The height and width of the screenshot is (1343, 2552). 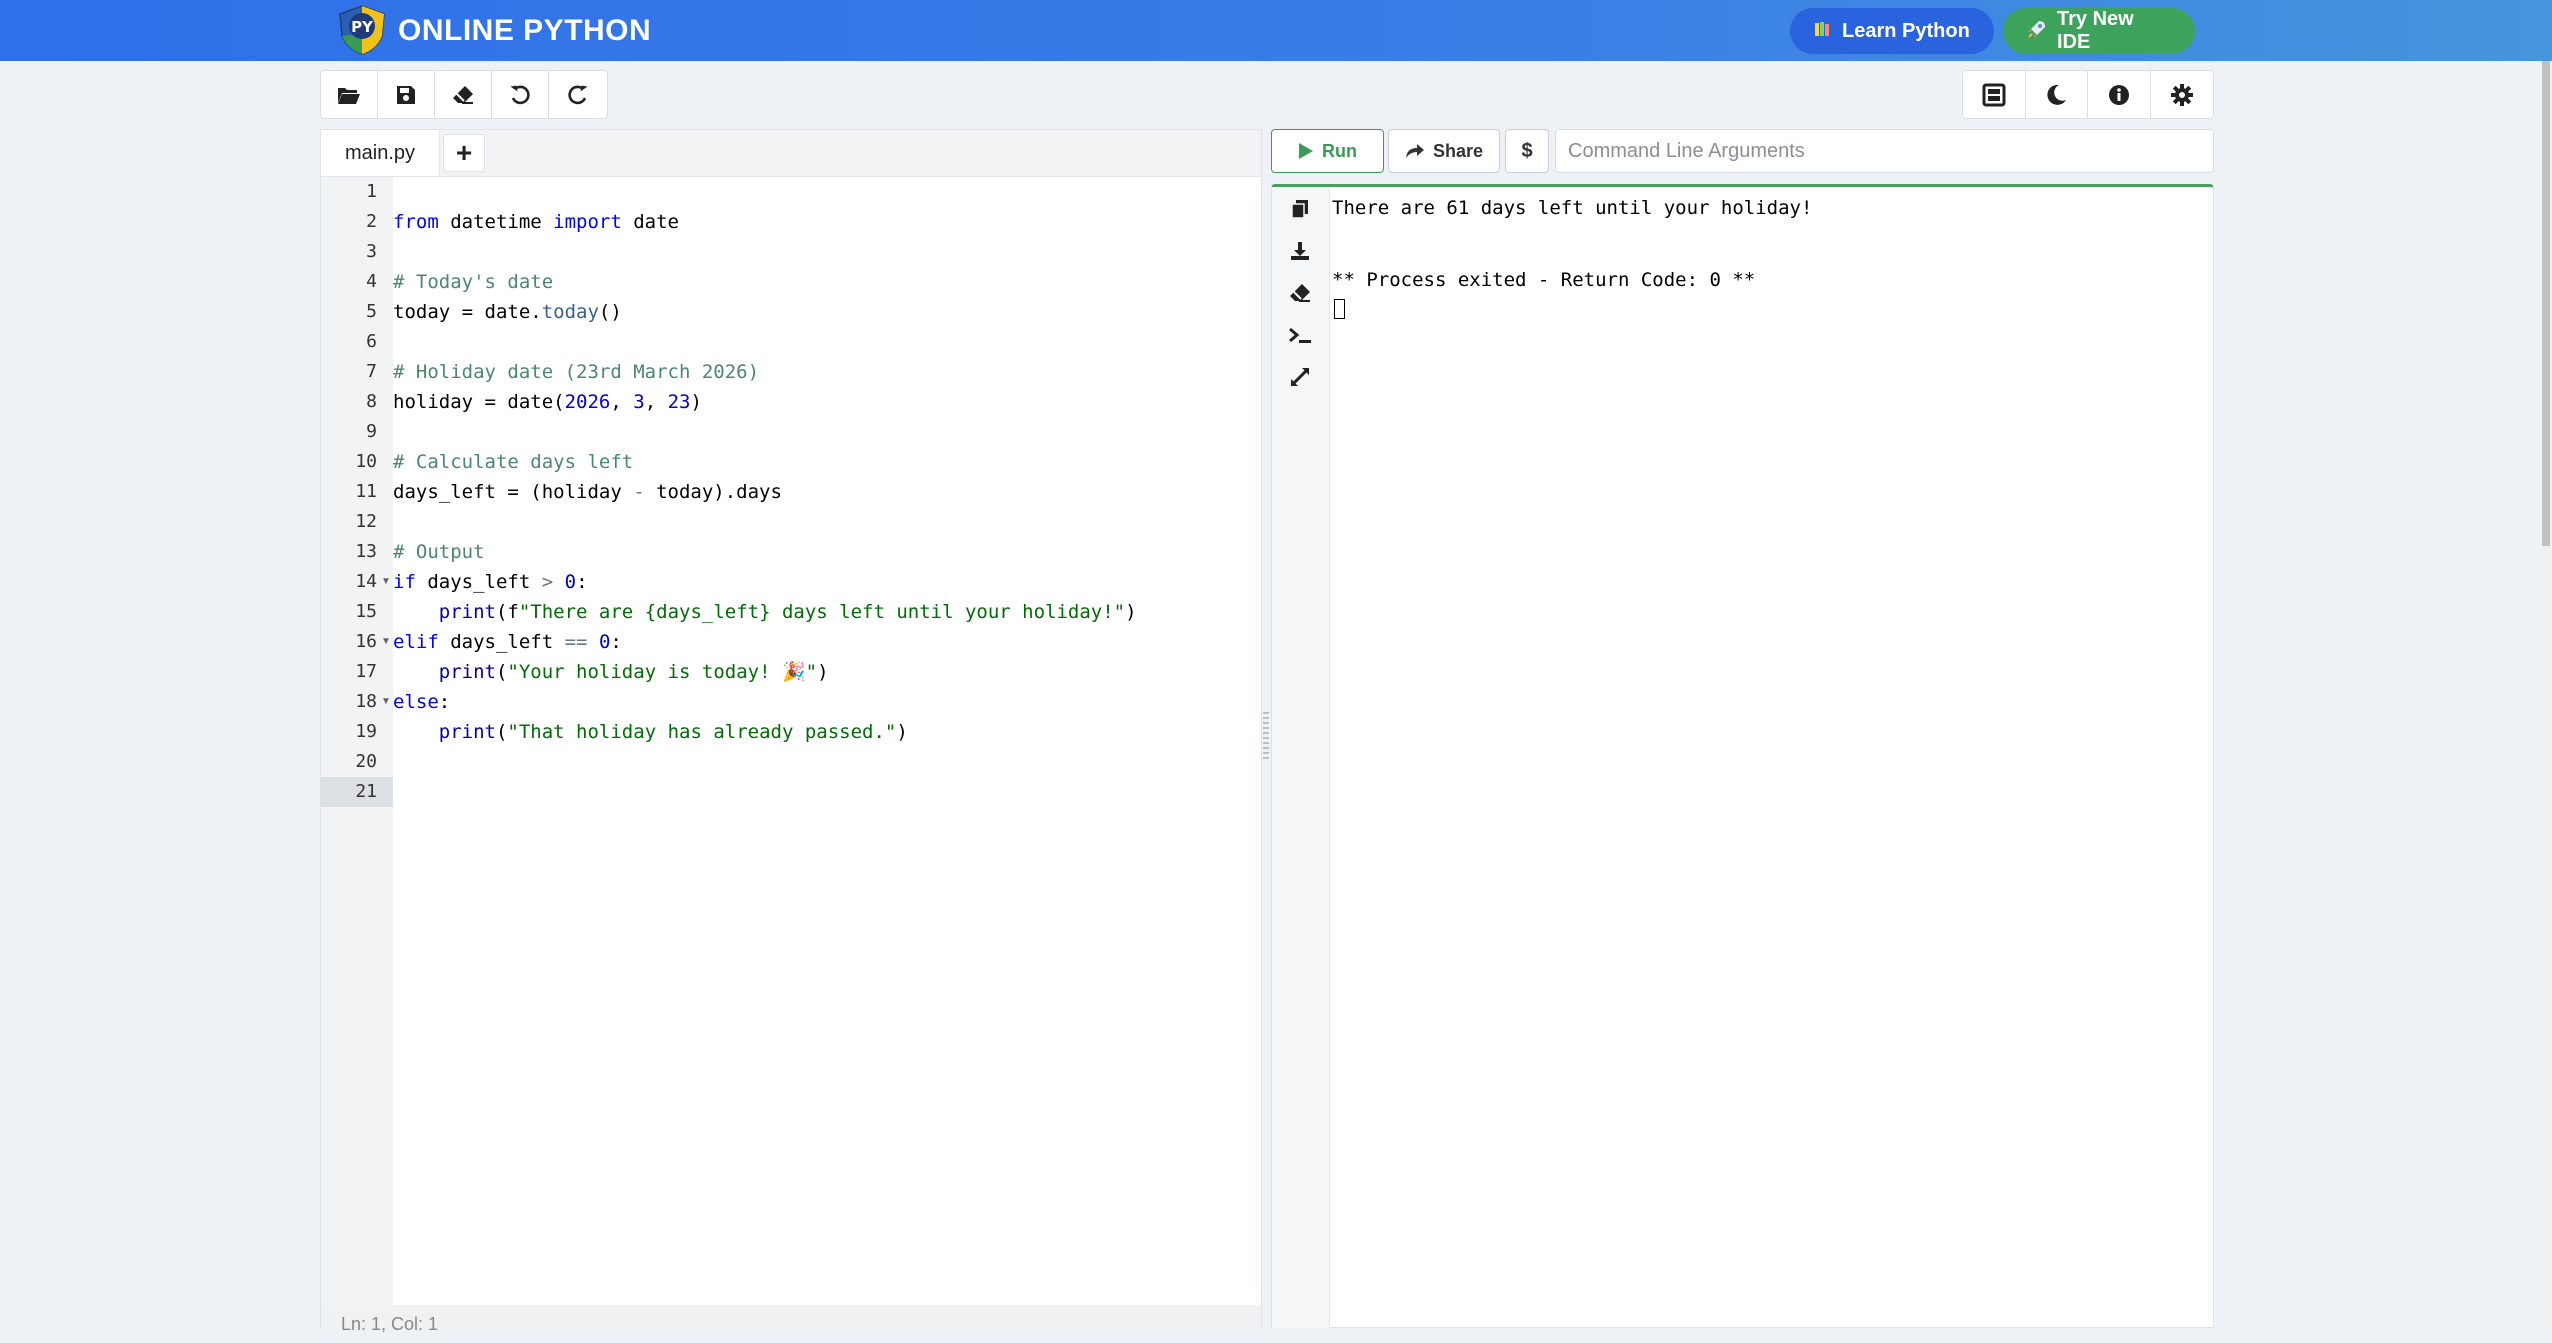 What do you see at coordinates (366, 581) in the screenshot?
I see `line-number: 14` at bounding box center [366, 581].